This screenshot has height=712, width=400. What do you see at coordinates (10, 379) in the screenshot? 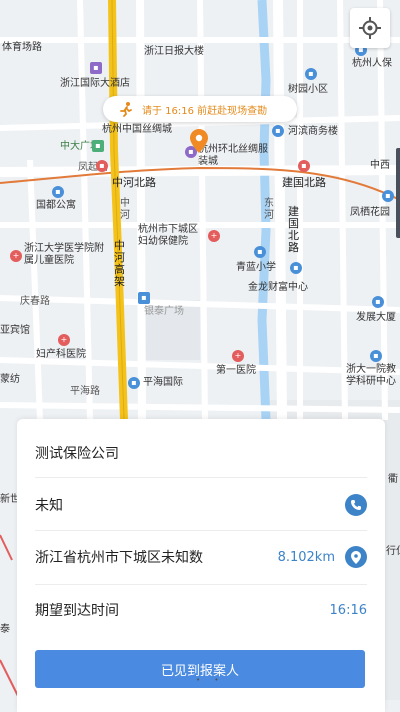
I see `map-label: 蒙纺` at bounding box center [10, 379].